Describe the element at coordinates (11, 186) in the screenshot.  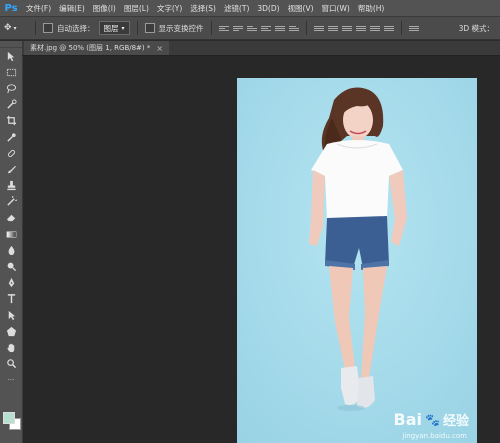
I see `clone-stamp-tool-icon` at that location.